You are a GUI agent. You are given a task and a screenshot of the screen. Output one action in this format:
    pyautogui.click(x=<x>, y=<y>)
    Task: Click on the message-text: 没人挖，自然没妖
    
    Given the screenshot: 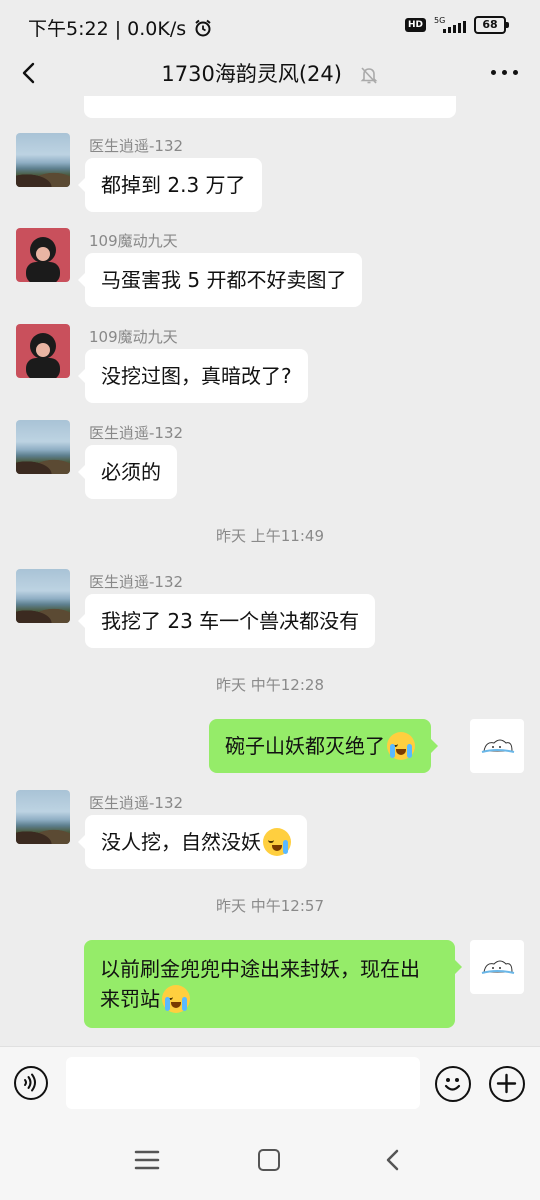 What is the action you would take?
    pyautogui.click(x=181, y=842)
    